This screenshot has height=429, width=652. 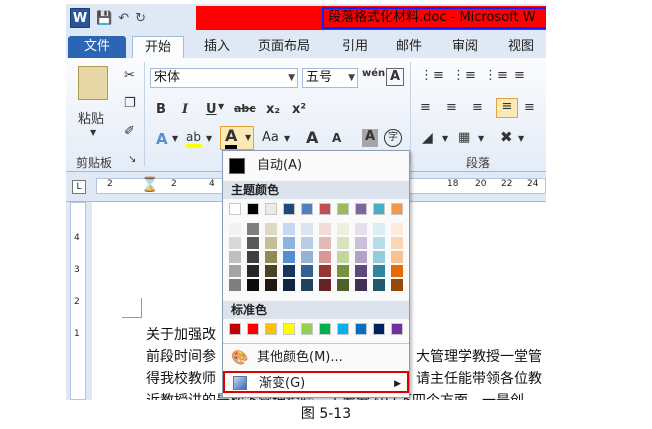 I want to click on borders-icon: ▦, so click(x=464, y=137).